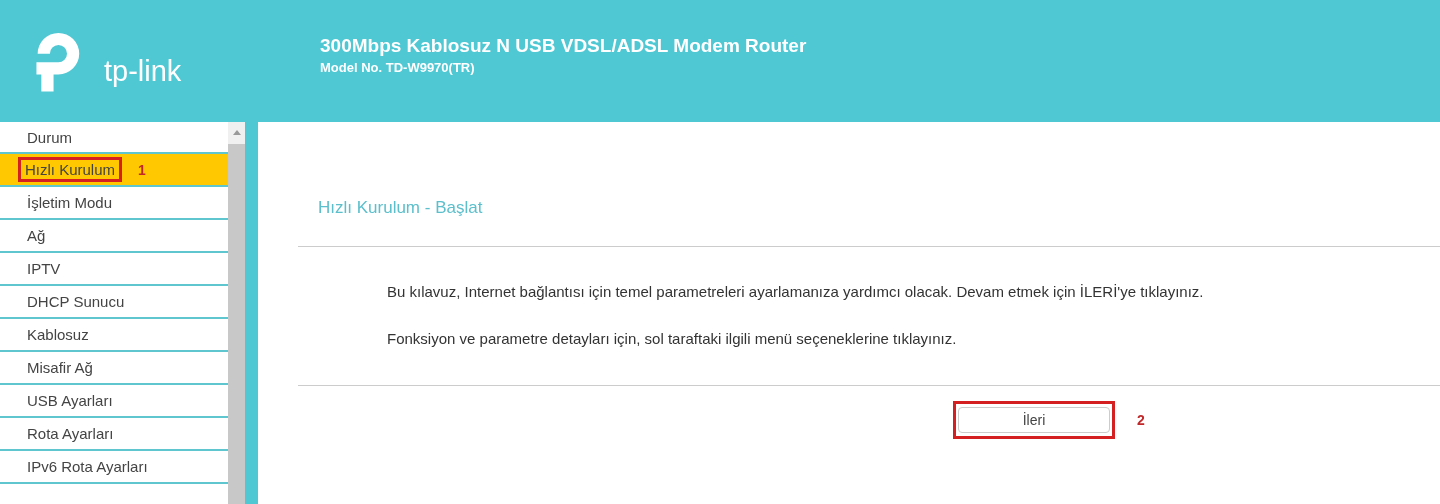 The image size is (1440, 504). What do you see at coordinates (563, 46) in the screenshot?
I see `router-title: 300Mbps Kablosuz N USB VDSL/ADSL Modem Router` at bounding box center [563, 46].